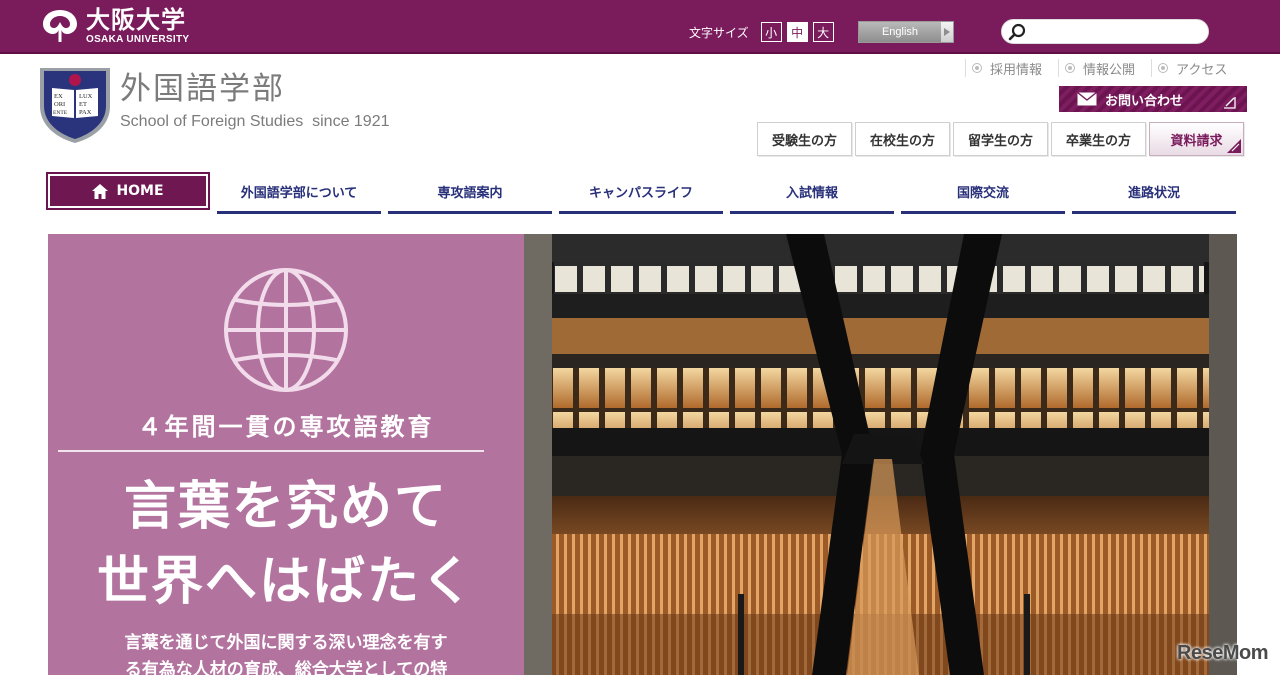 This screenshot has height=675, width=1280. I want to click on font-size-control: 文字サイズ 小 中 大, so click(764, 32).